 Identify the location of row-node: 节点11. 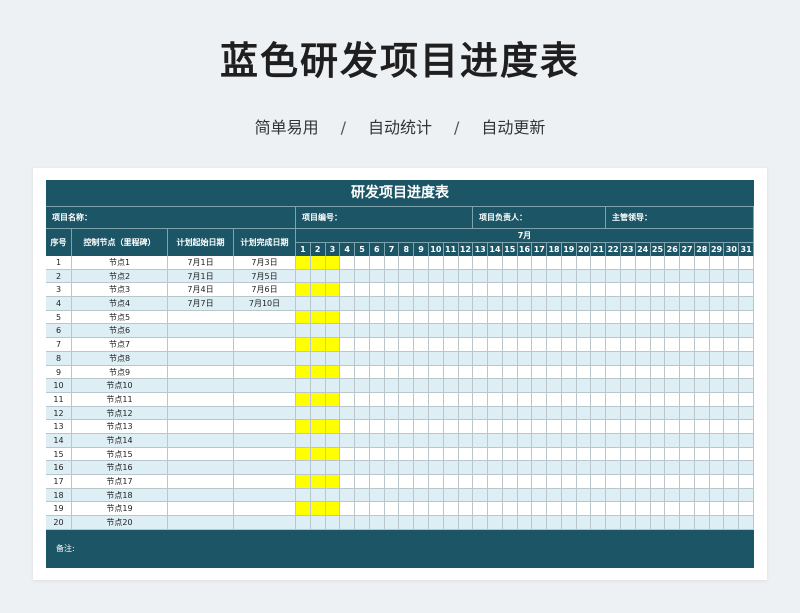
(120, 399).